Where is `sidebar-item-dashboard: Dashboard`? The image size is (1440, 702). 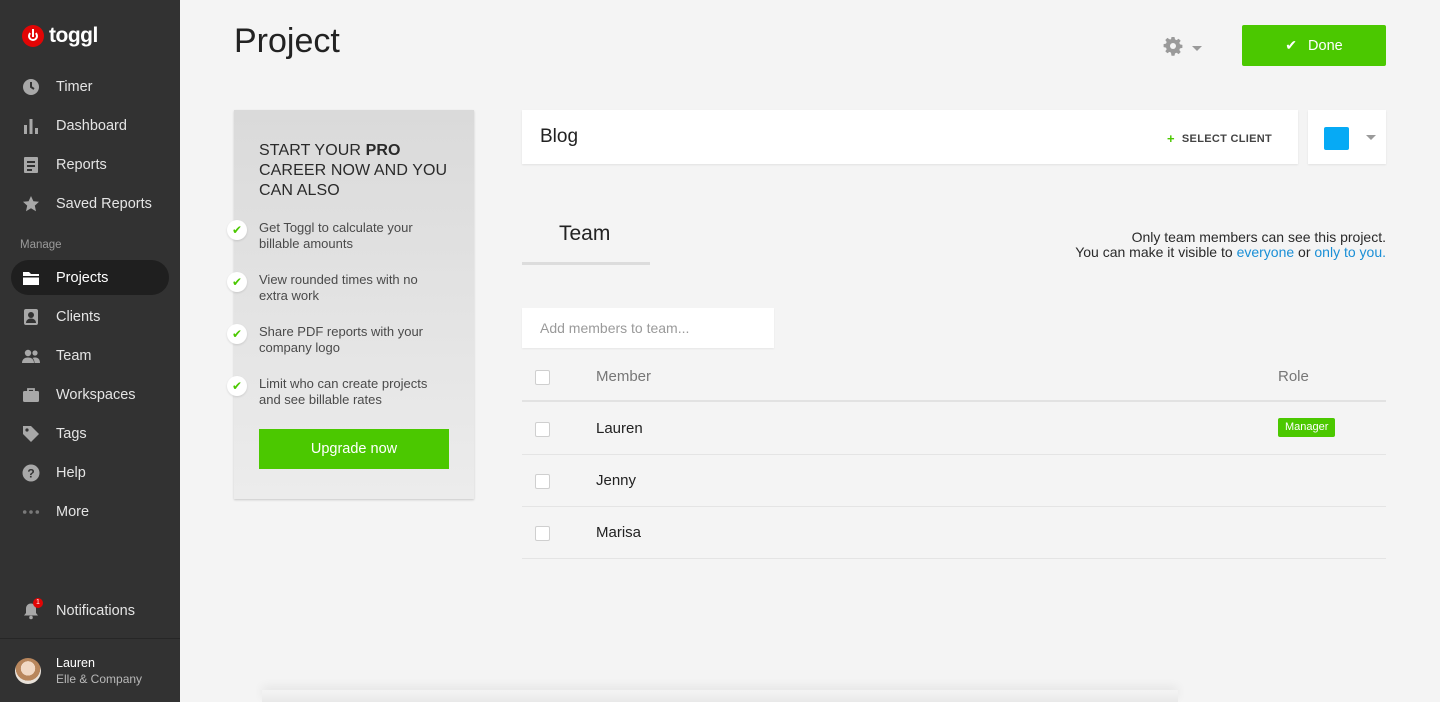
sidebar-item-dashboard: Dashboard is located at coordinates (90, 125).